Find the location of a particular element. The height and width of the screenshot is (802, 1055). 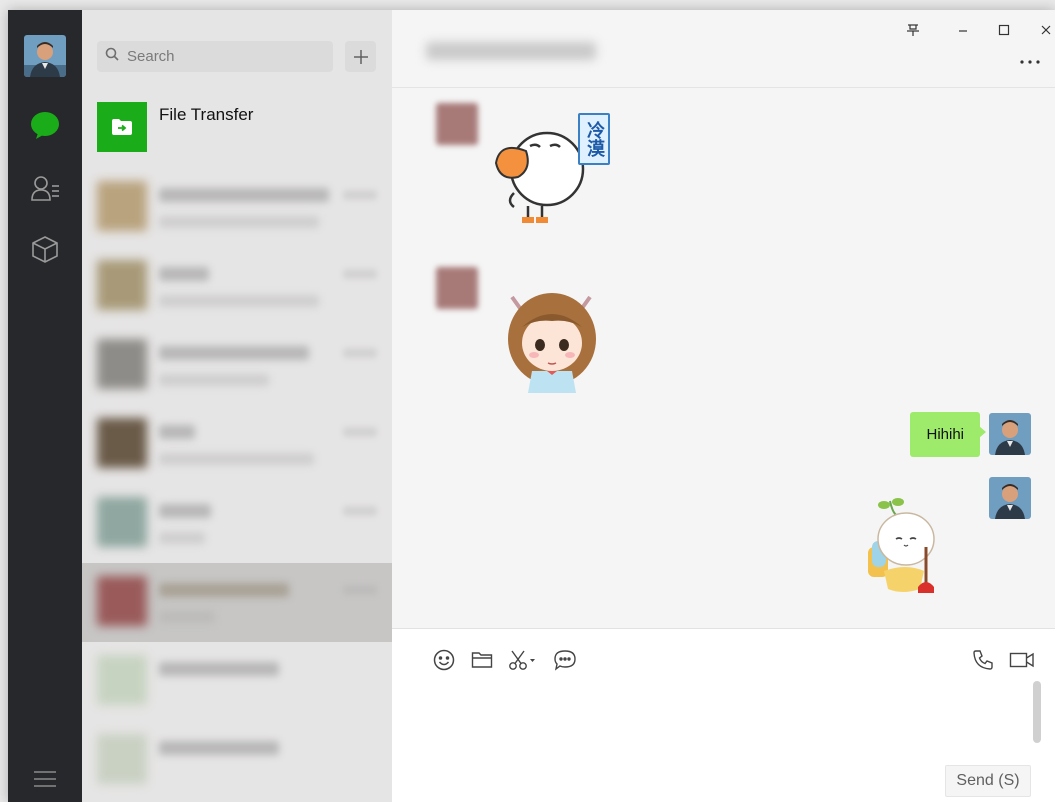

user-avatar is located at coordinates (45, 56).